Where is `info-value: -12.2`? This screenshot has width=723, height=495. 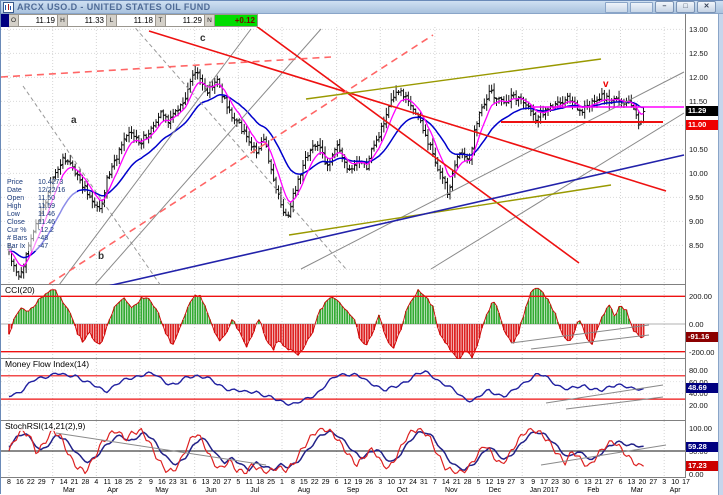
info-value: -12.2 is located at coordinates (46, 230).